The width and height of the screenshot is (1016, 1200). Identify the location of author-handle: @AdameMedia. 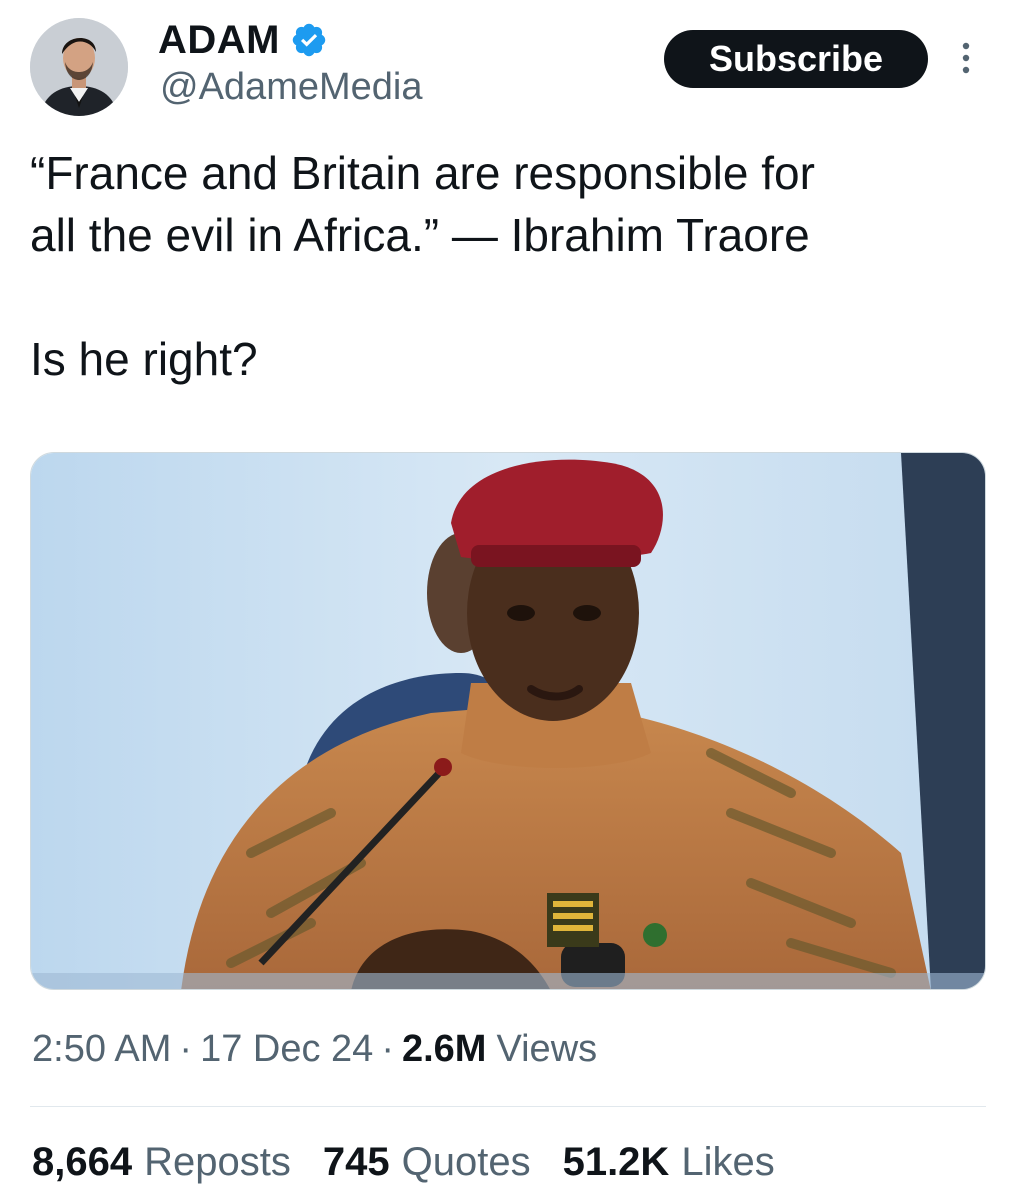
(291, 87).